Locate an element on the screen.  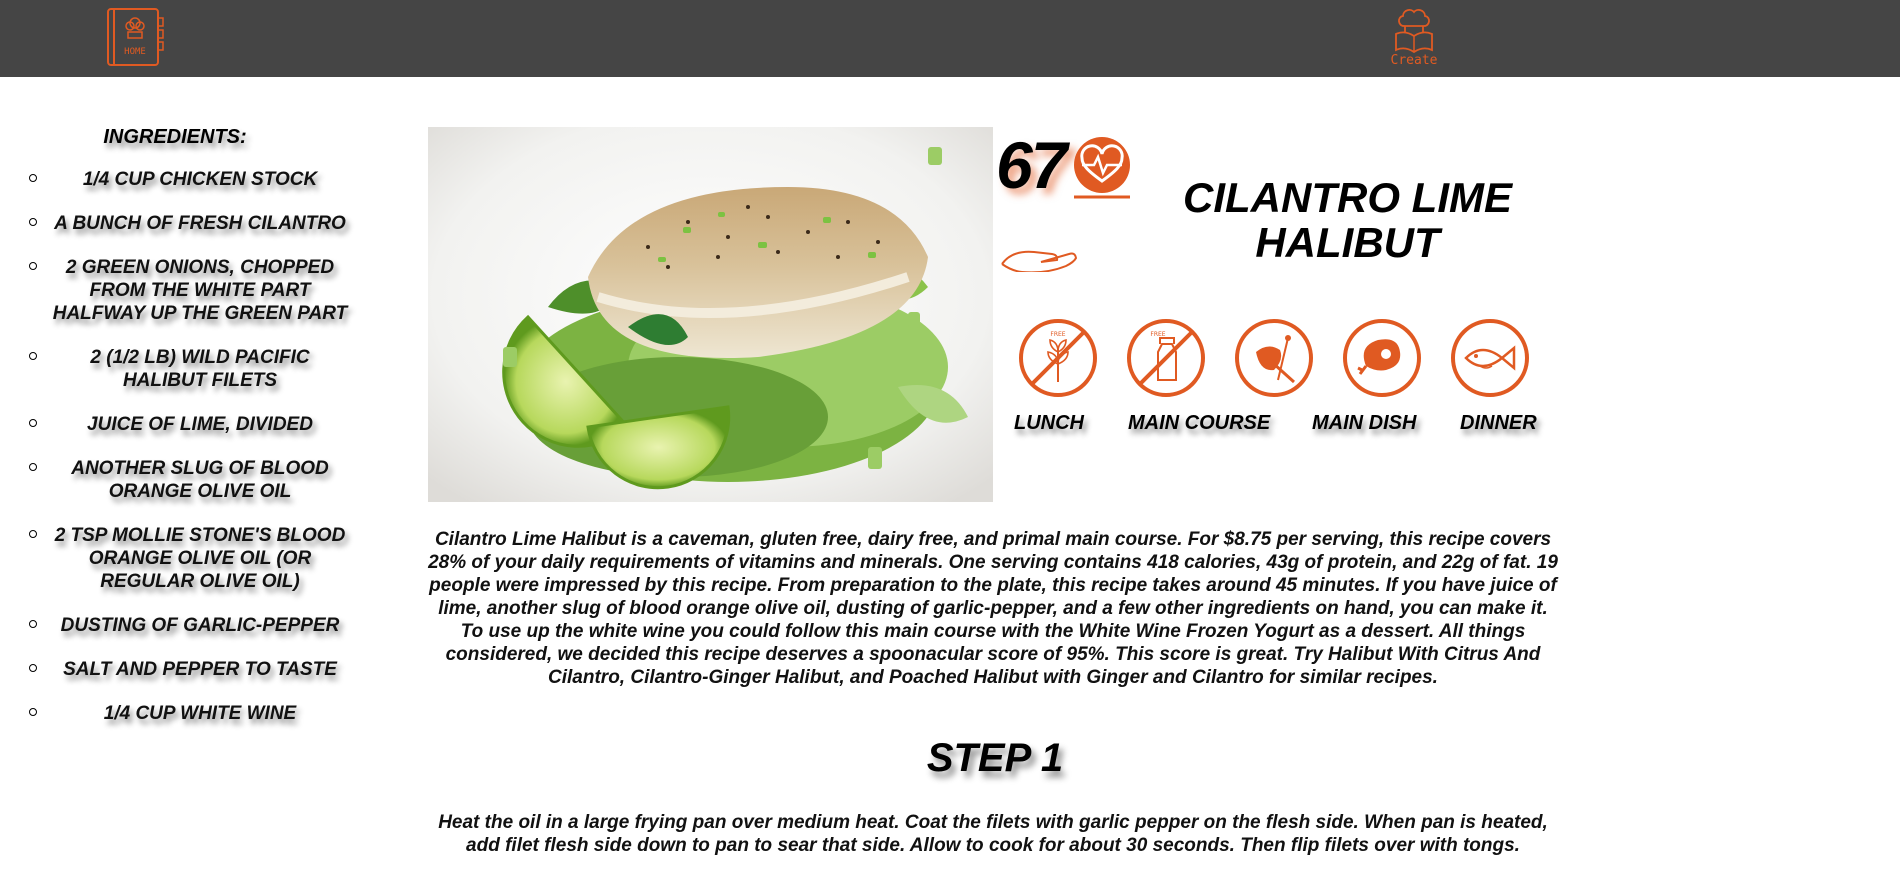
ingredient-text: Dusting of garlic-pepper is located at coordinates (200, 625).